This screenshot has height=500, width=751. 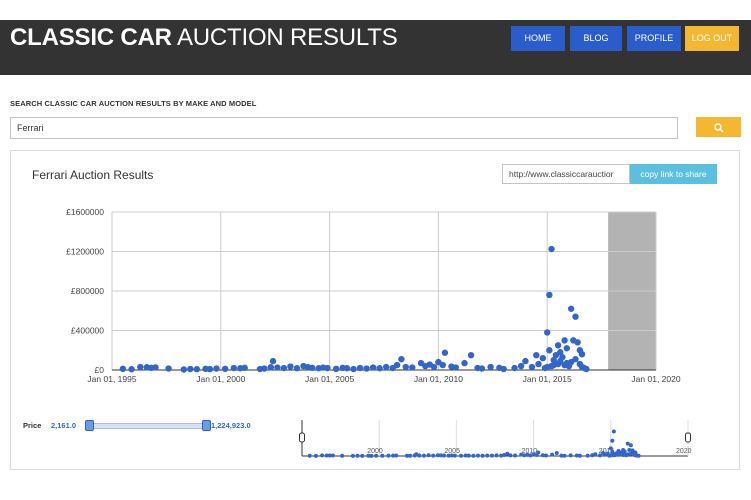 I want to click on top-strip, so click(x=375, y=10).